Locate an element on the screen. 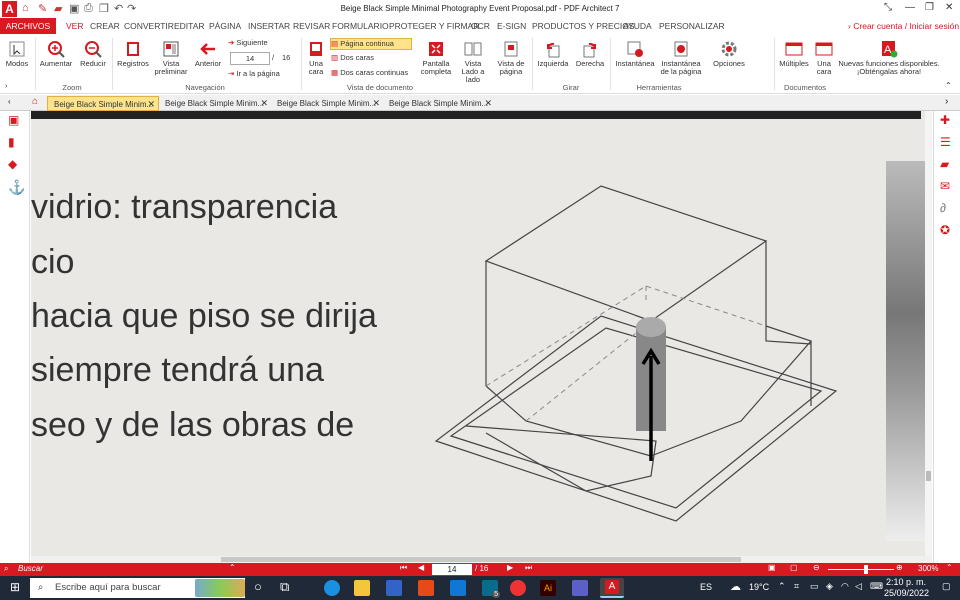 The image size is (960, 600). zoom-out-status-icon: ⊖ is located at coordinates (816, 567).